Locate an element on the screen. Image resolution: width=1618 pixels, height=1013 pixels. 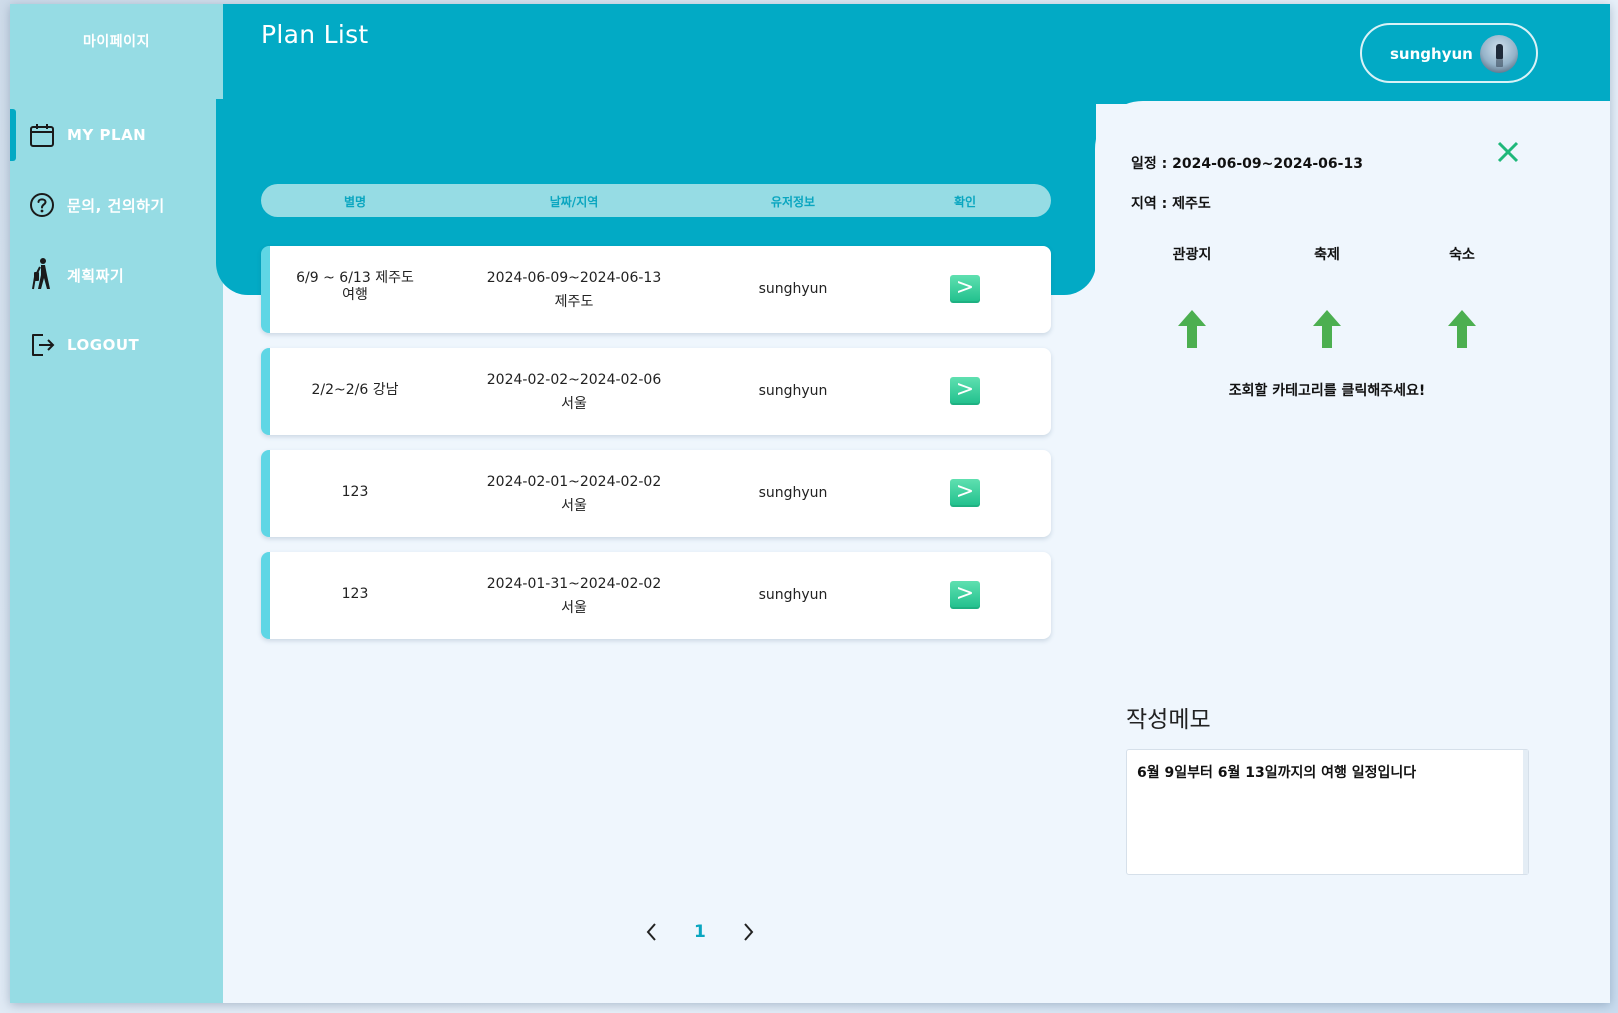
question-circle-icon is located at coordinates (42, 205).